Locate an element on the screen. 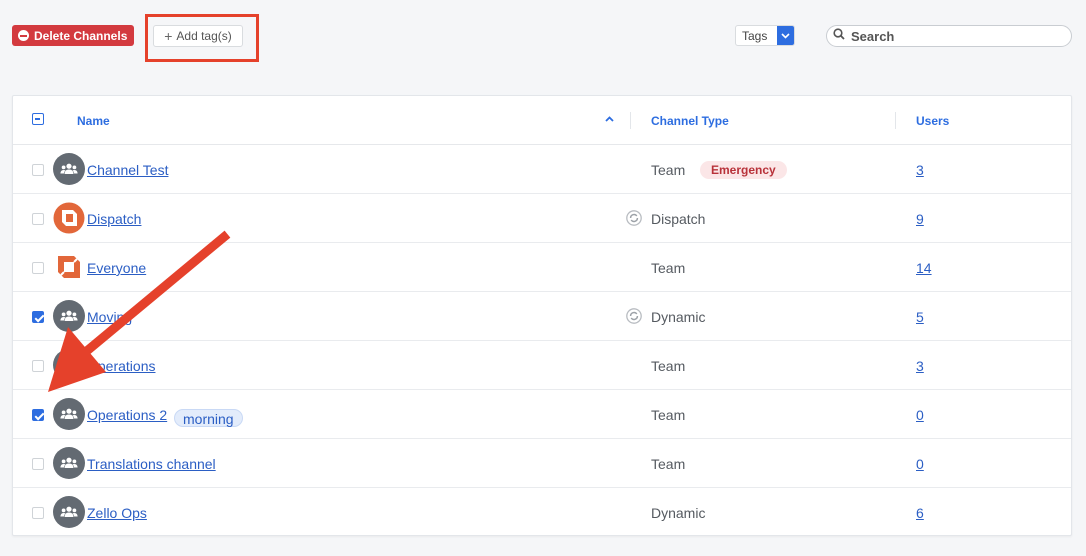  plus-icon: + is located at coordinates (168, 36).